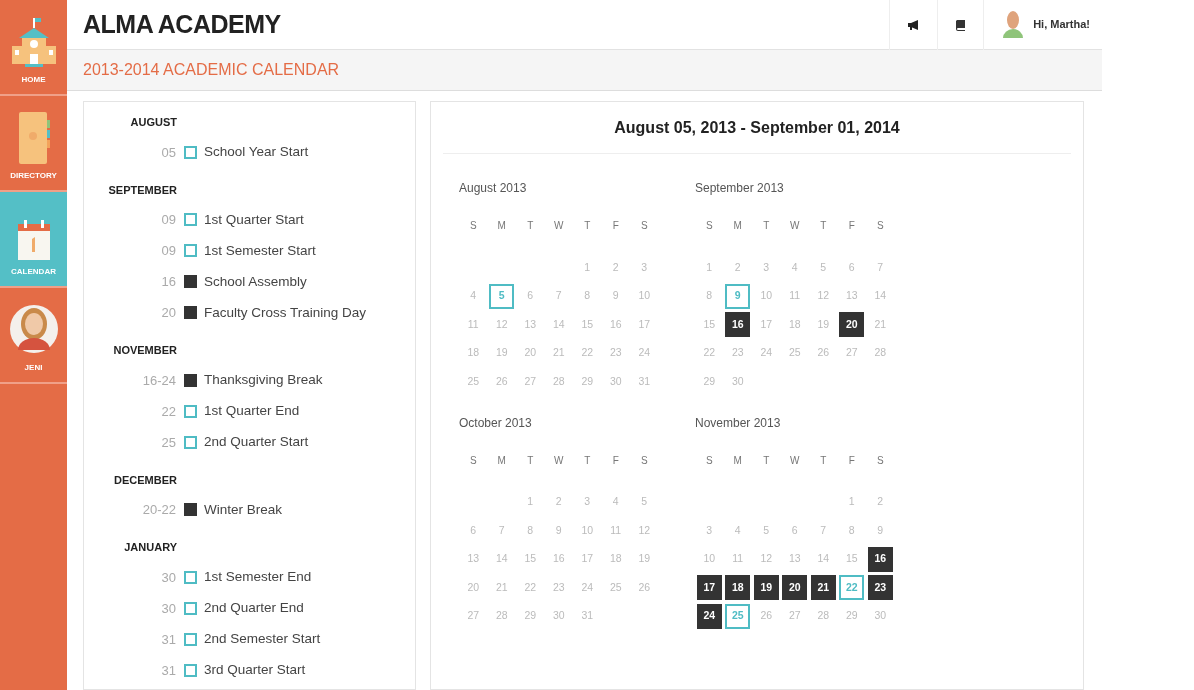  Describe the element at coordinates (255, 281) in the screenshot. I see `event-label: School Assembly` at that location.